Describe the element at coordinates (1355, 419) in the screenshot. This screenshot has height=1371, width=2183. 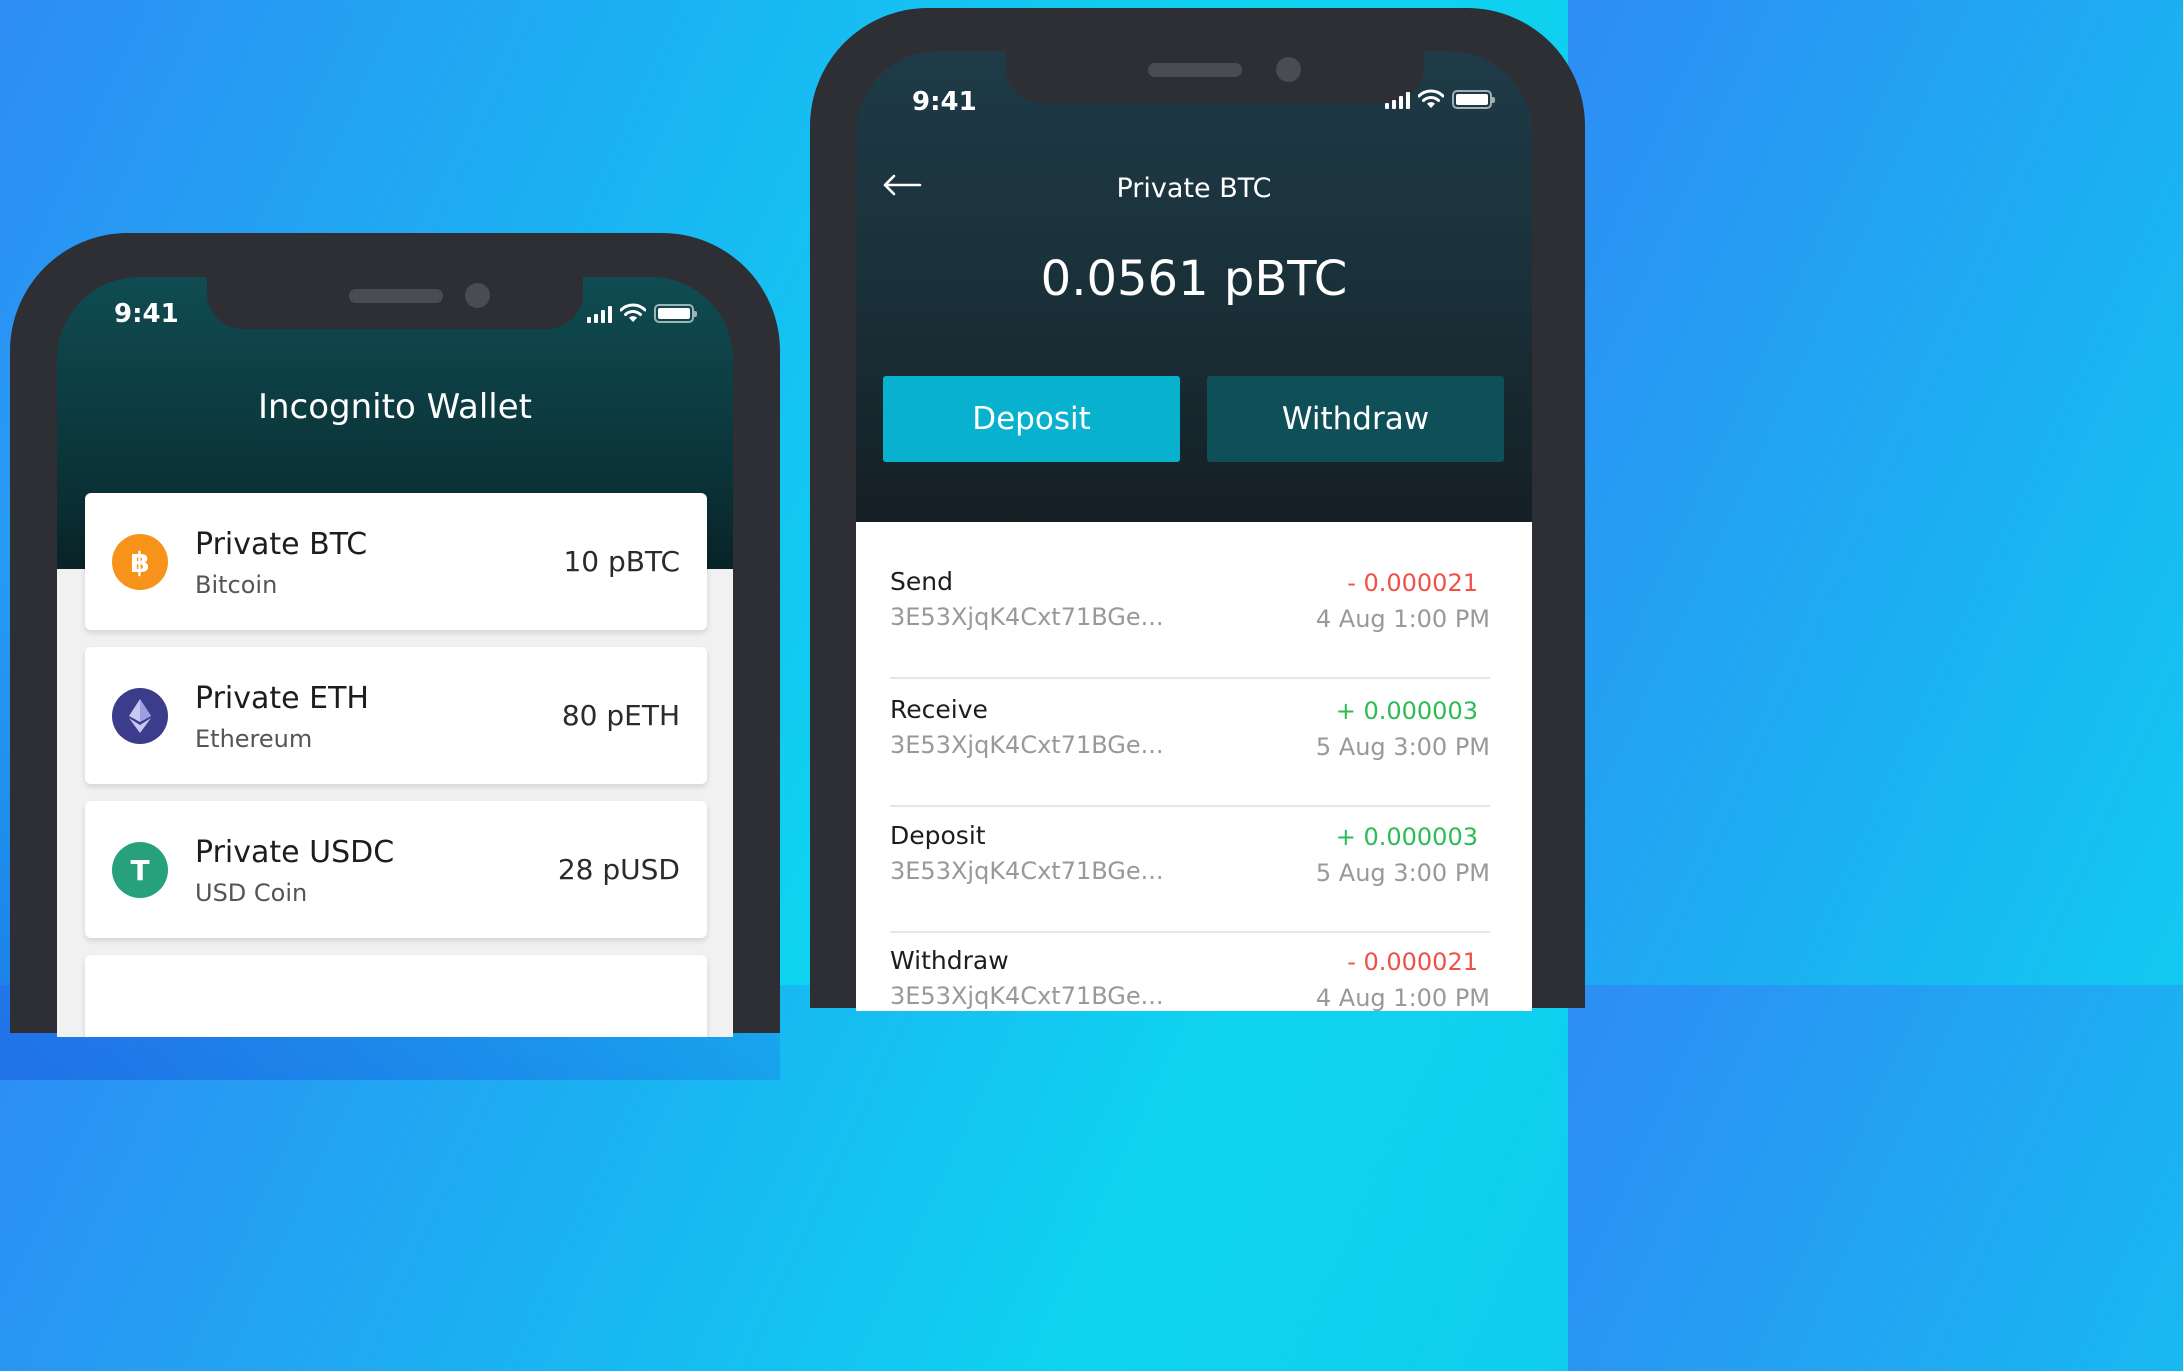
I see `withdraw-button: Withdraw` at that location.